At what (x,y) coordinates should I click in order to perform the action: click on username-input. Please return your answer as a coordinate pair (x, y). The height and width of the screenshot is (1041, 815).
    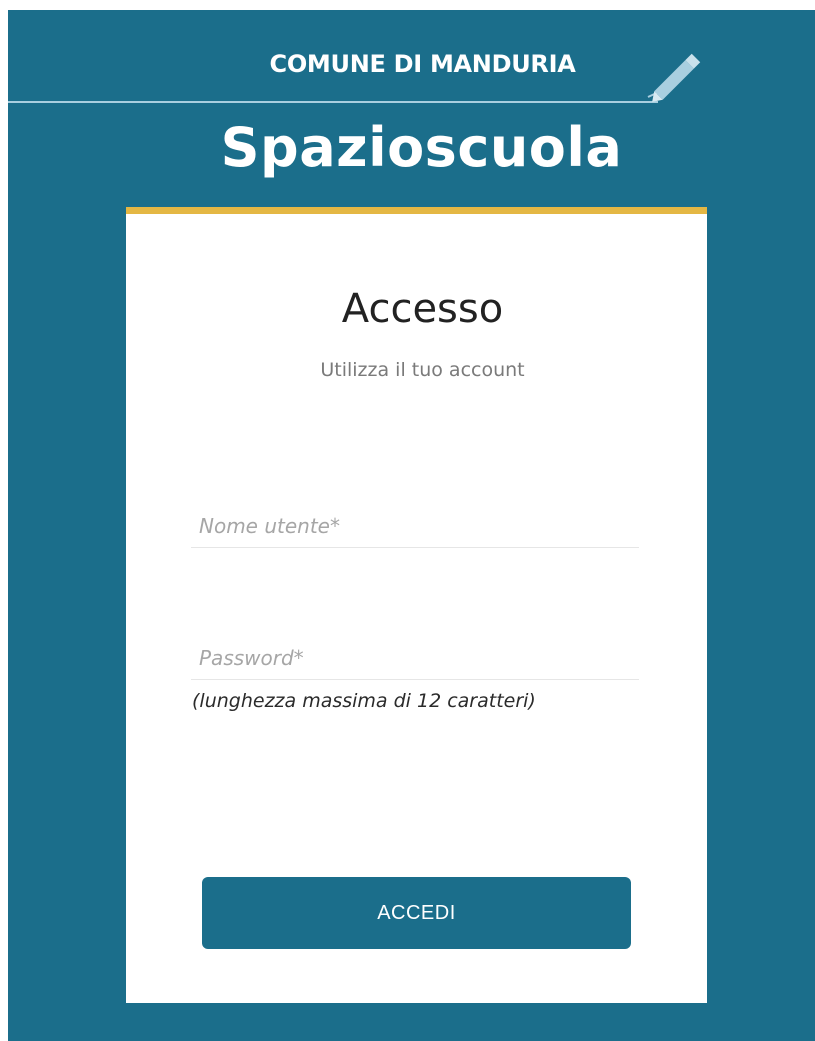
    Looking at the image, I should click on (415, 526).